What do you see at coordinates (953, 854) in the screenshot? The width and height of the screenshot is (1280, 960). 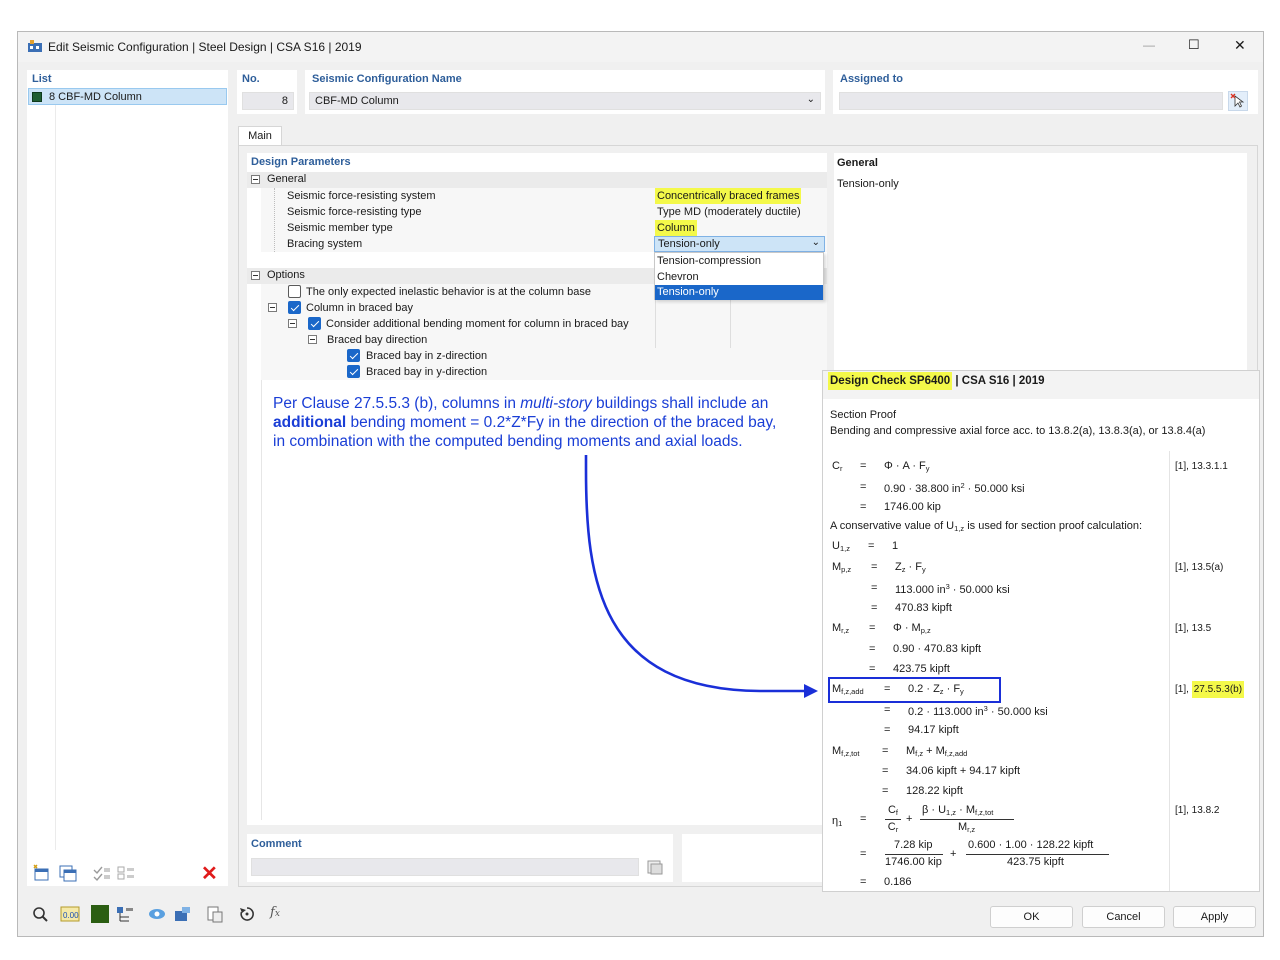 I see `plus-sign: +` at bounding box center [953, 854].